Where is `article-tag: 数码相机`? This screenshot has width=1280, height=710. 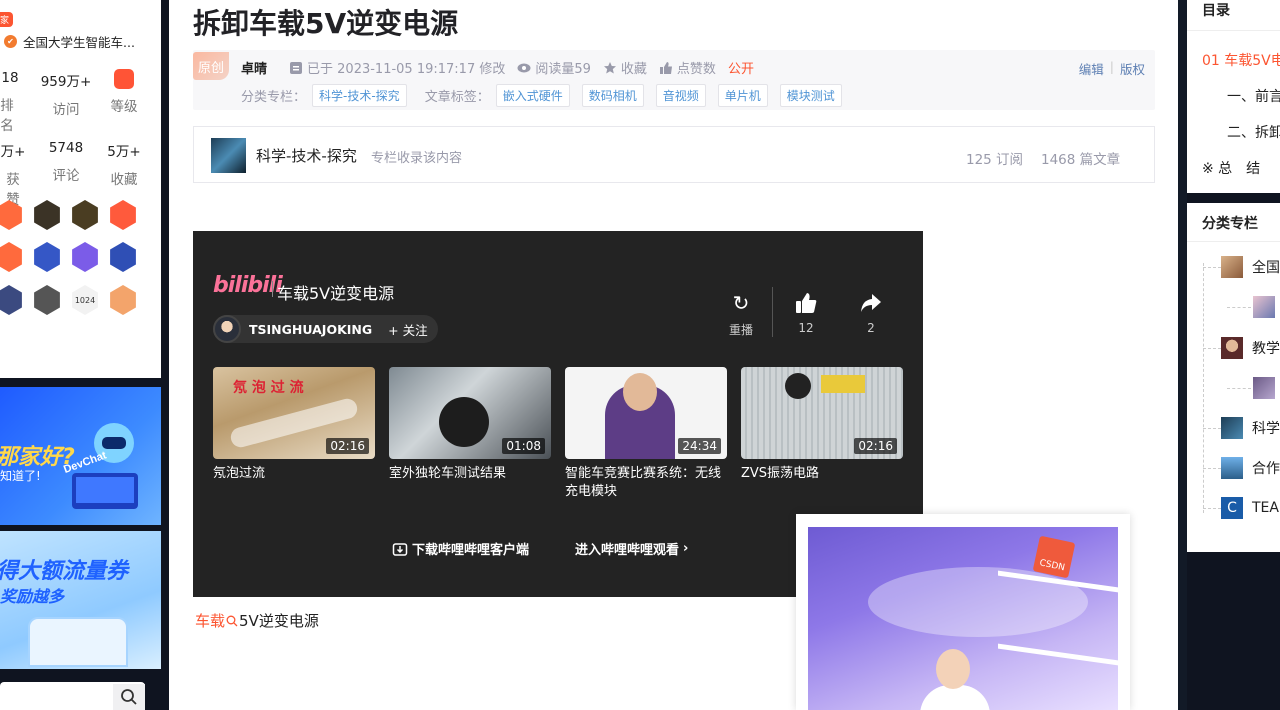
article-tag: 数码相机 is located at coordinates (612, 95).